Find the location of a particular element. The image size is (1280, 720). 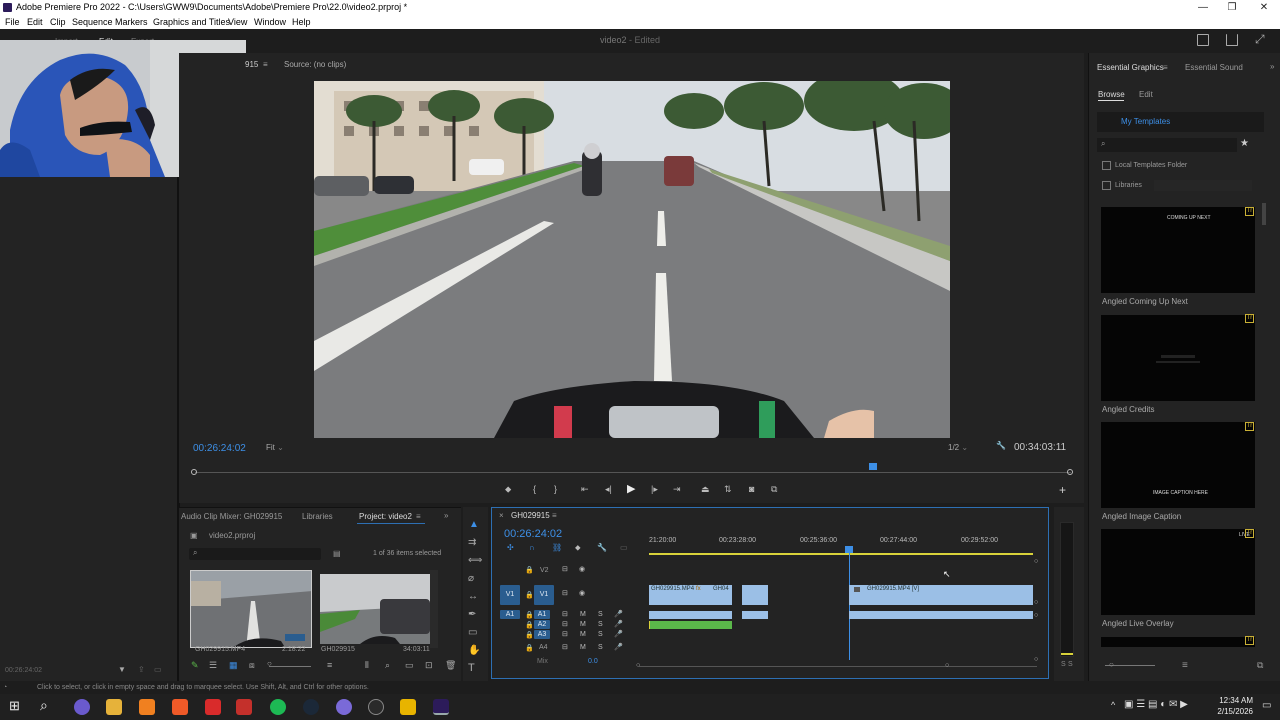

timeline-settings-icon: 🔧 is located at coordinates (602, 547).